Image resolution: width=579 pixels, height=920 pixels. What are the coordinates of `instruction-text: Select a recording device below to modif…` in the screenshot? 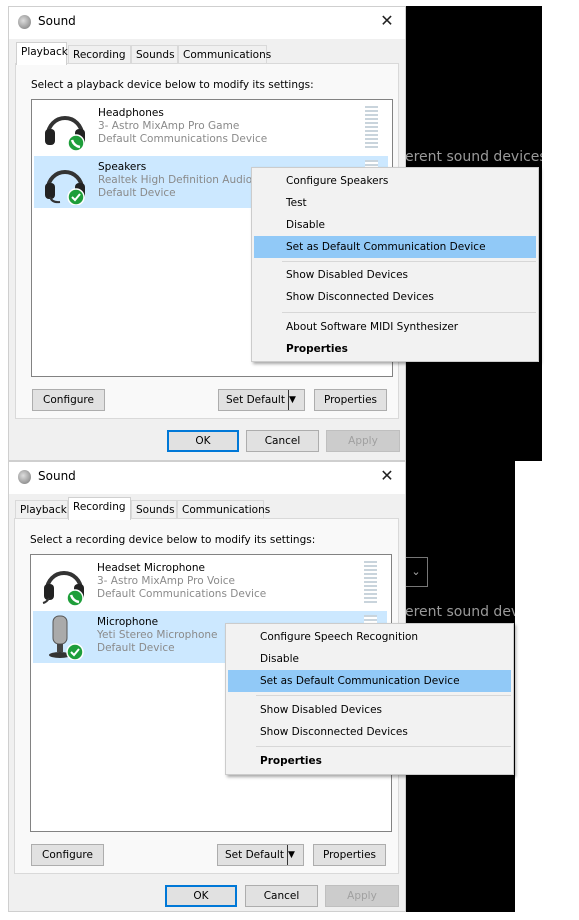 It's located at (173, 540).